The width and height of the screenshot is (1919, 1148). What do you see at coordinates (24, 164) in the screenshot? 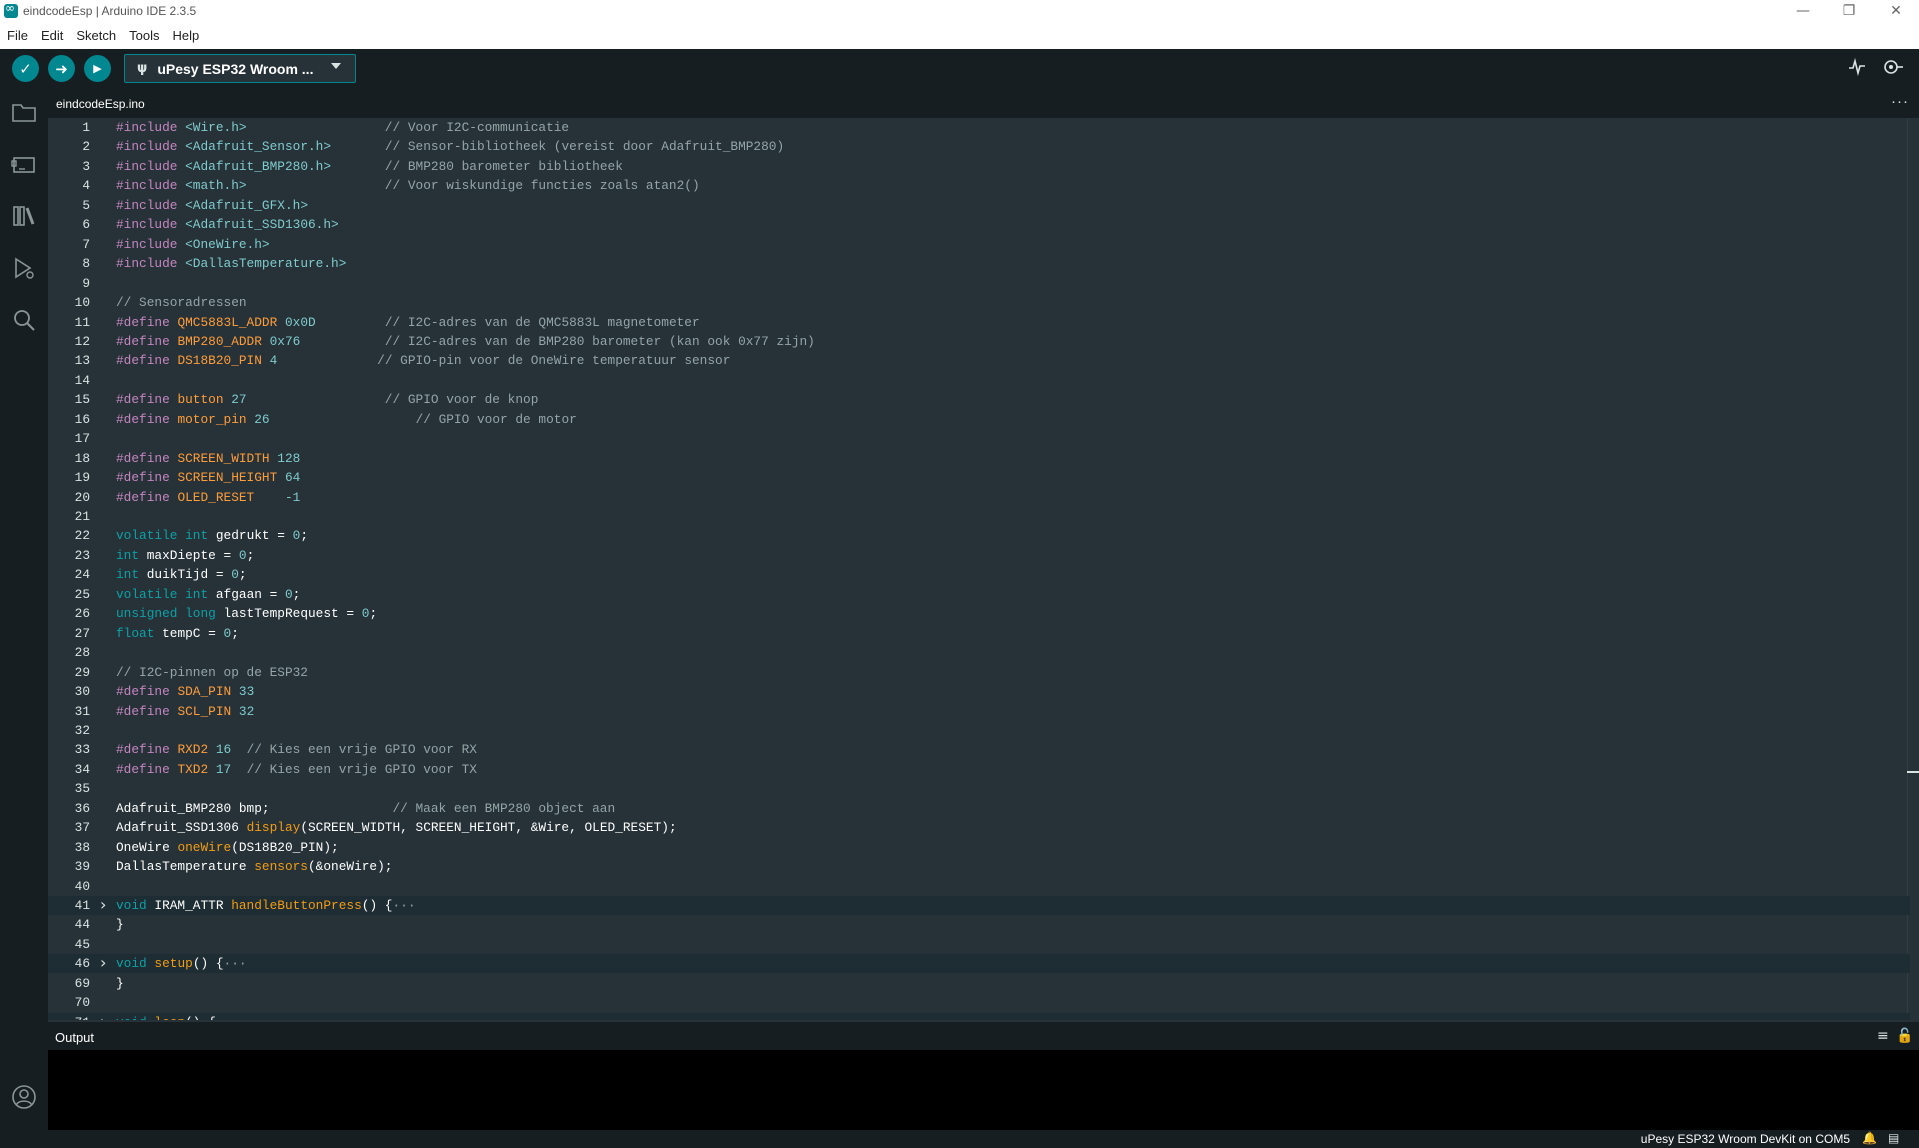
I see `boards-manager-icon` at bounding box center [24, 164].